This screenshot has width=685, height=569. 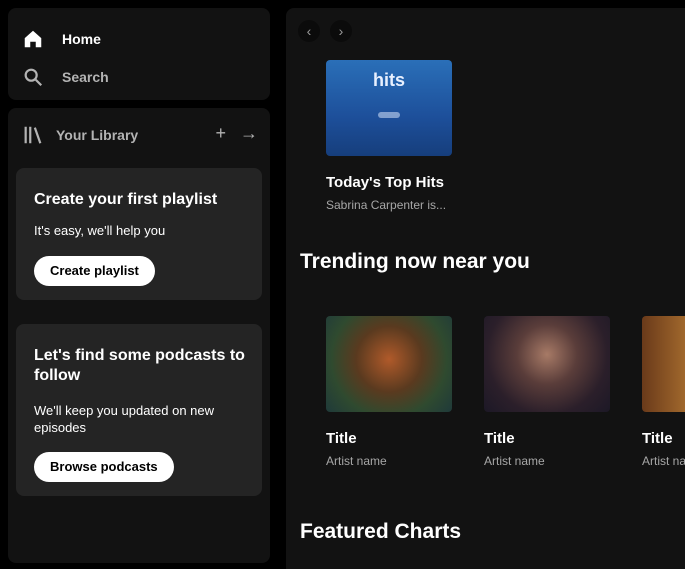 I want to click on nav-home: Home, so click(x=61, y=39).